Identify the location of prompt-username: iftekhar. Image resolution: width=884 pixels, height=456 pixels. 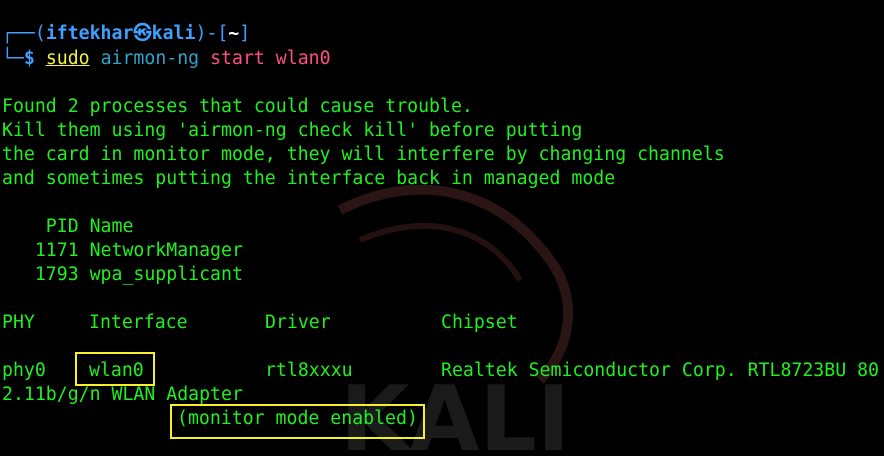
(89, 33).